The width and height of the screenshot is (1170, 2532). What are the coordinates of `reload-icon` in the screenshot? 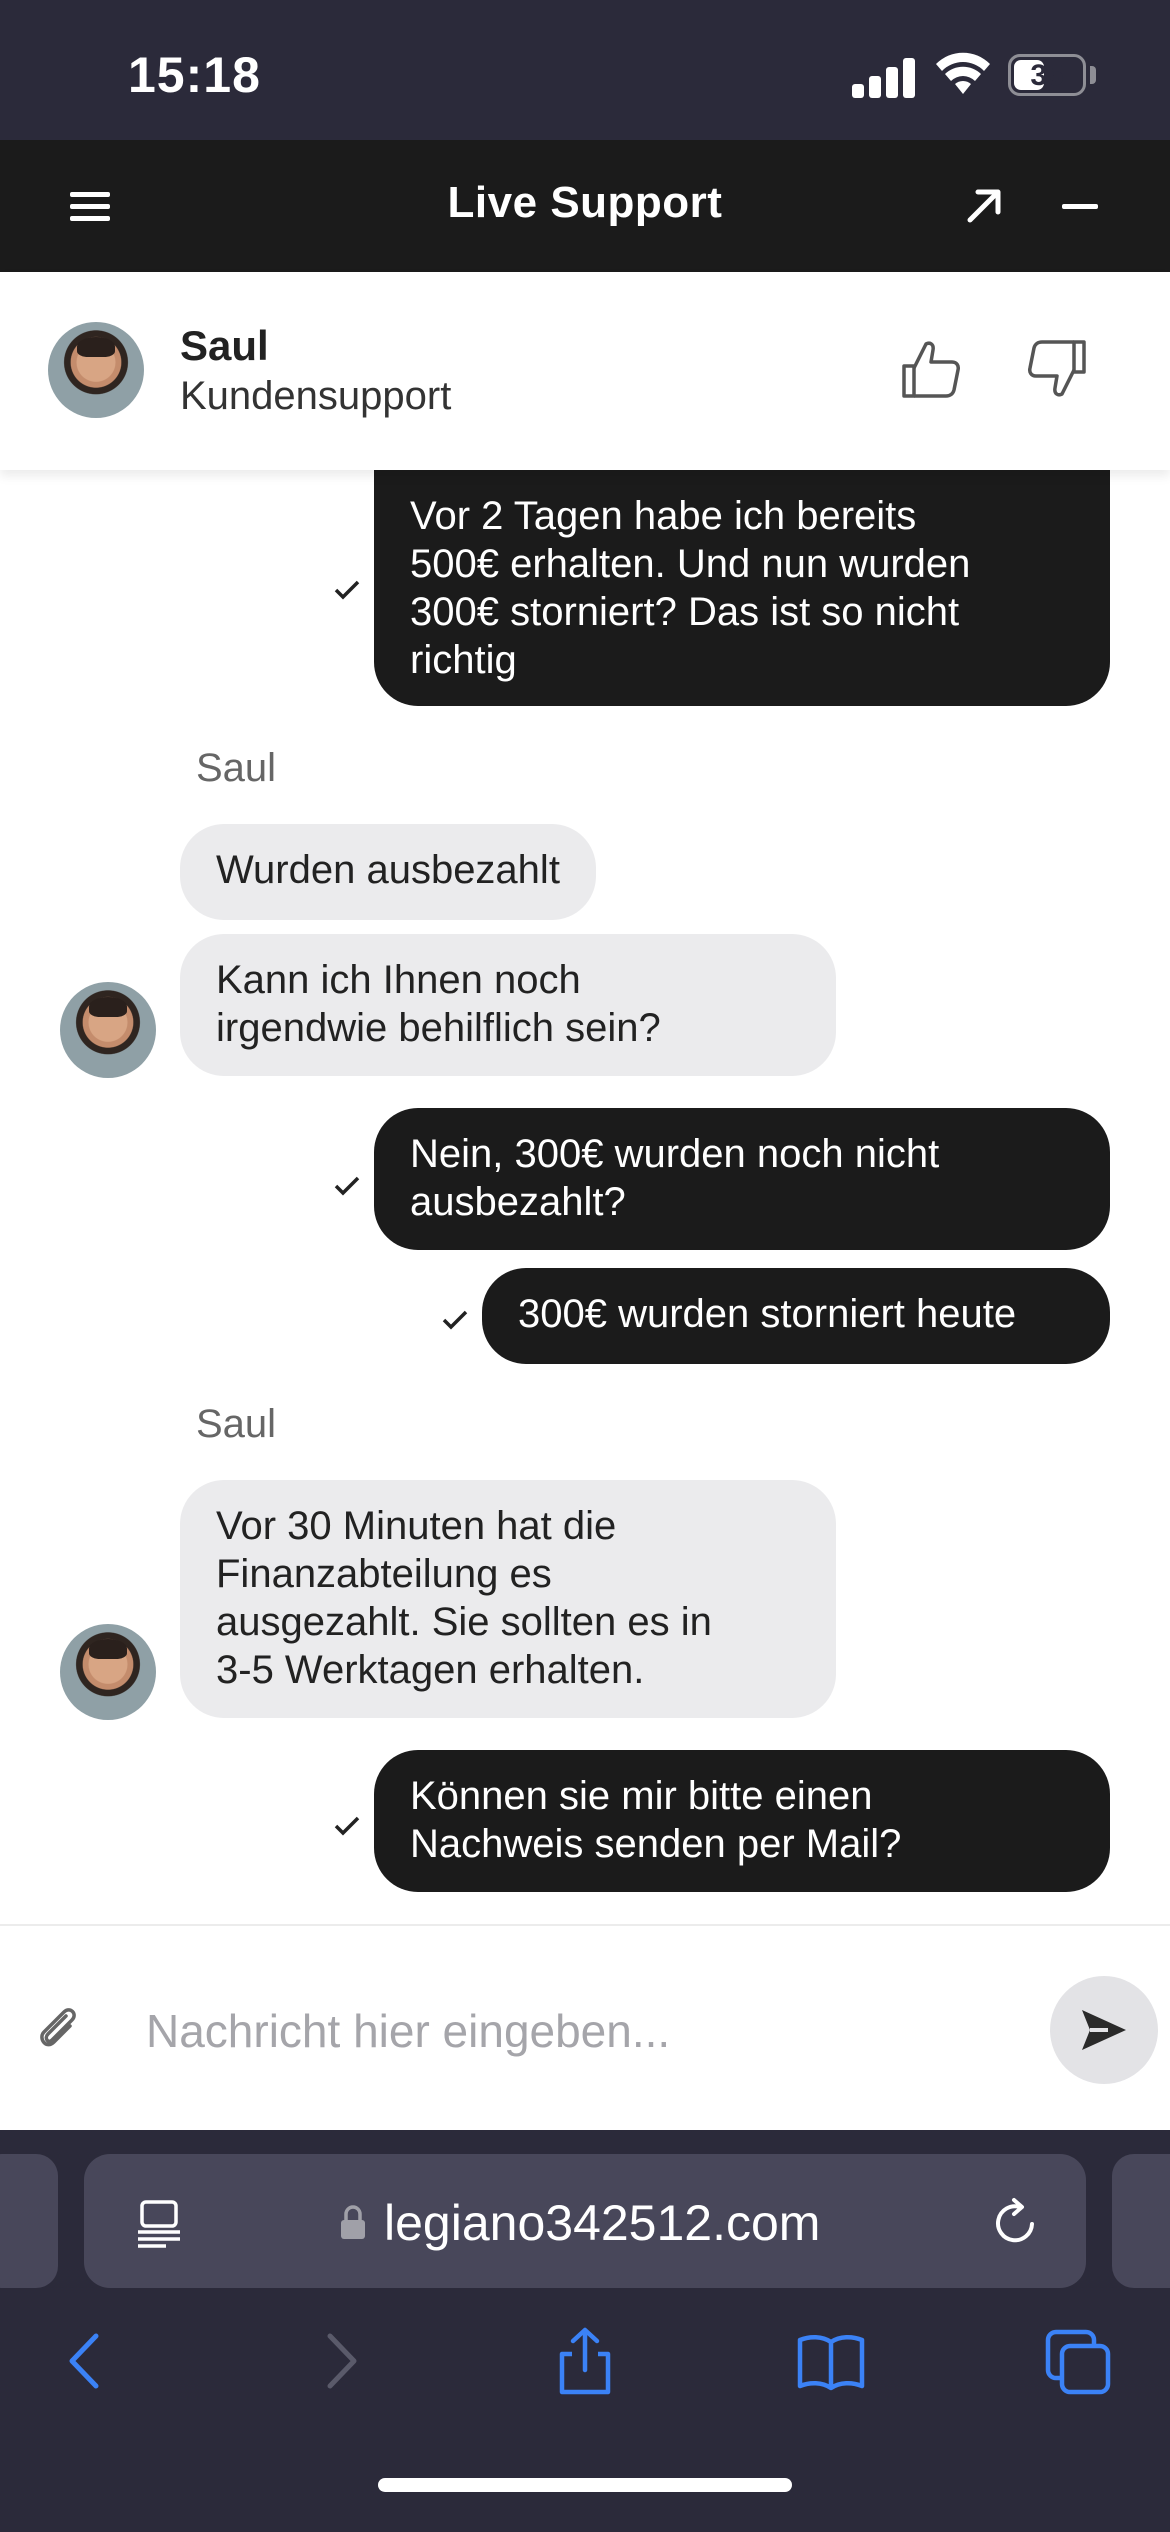 It's located at (1015, 2222).